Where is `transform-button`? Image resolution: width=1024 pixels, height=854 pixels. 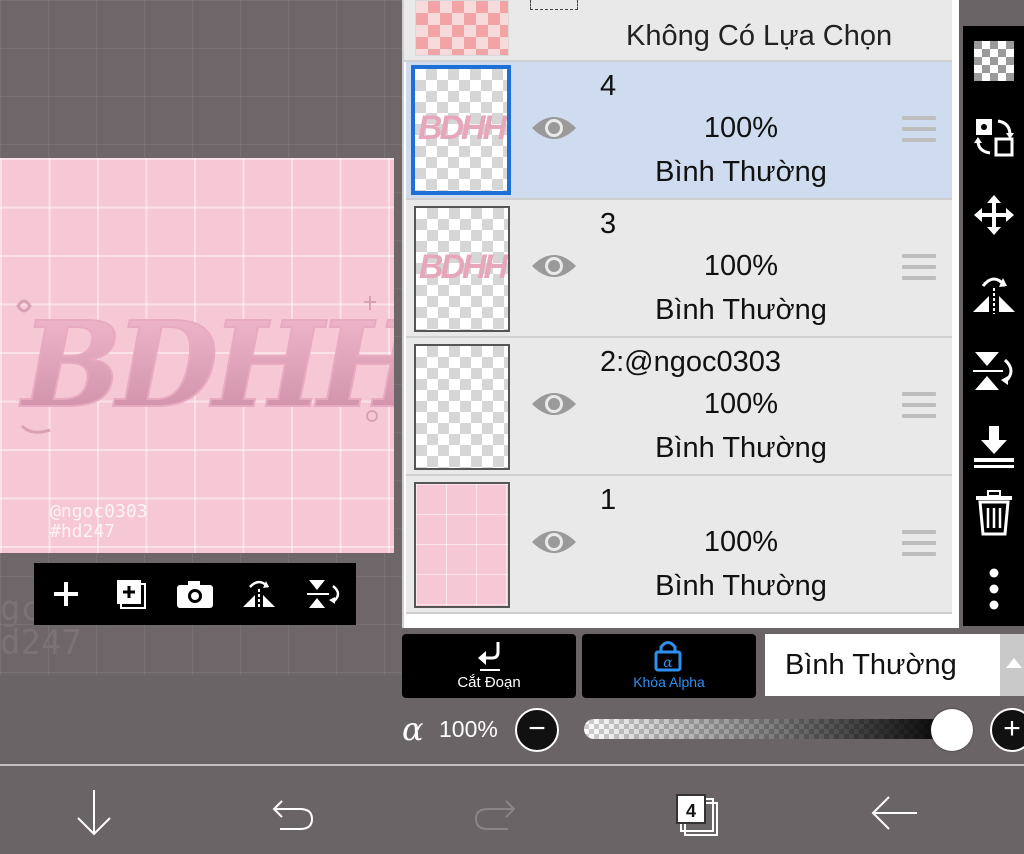
transform-button is located at coordinates (993, 137).